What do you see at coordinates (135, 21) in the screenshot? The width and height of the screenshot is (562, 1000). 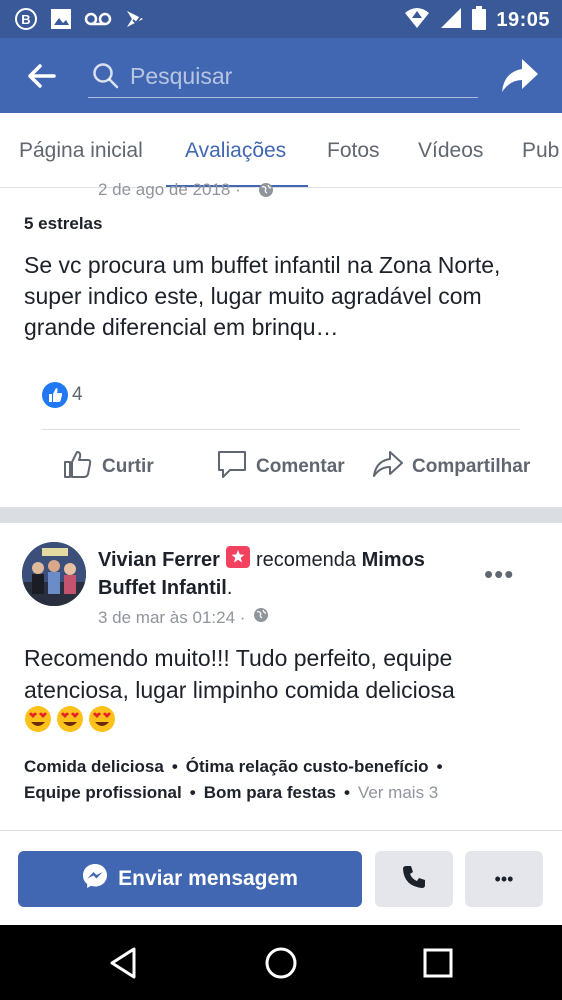 I see `check-badge-icon` at bounding box center [135, 21].